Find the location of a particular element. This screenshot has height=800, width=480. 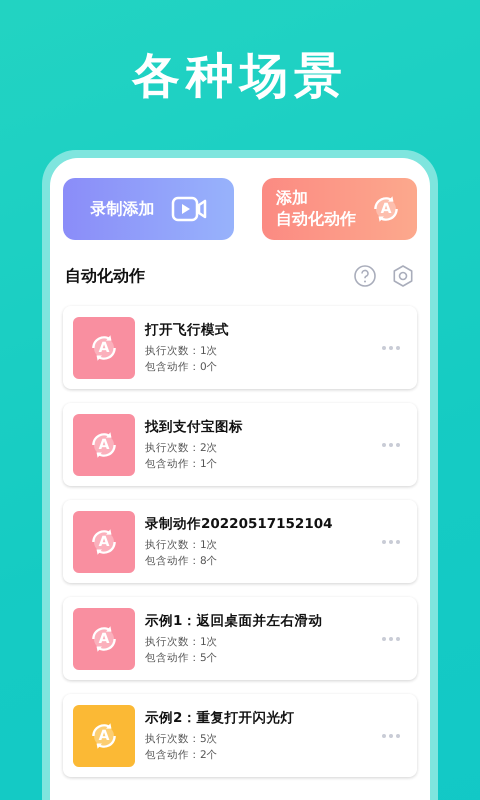

action-count: 包含动作：8个 is located at coordinates (182, 561).